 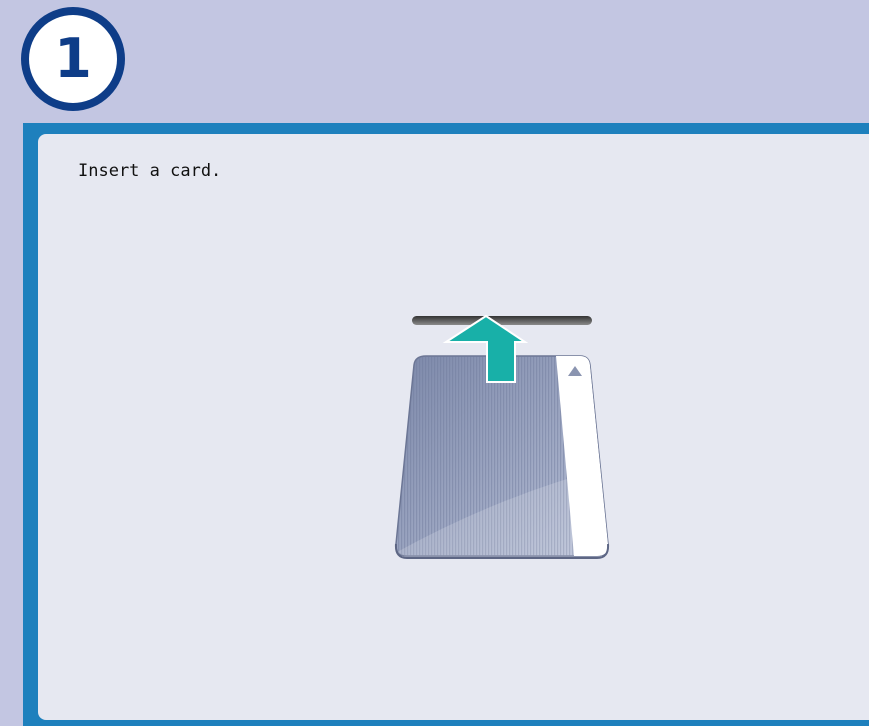 I want to click on card-insert-illustration, so click(x=485, y=436).